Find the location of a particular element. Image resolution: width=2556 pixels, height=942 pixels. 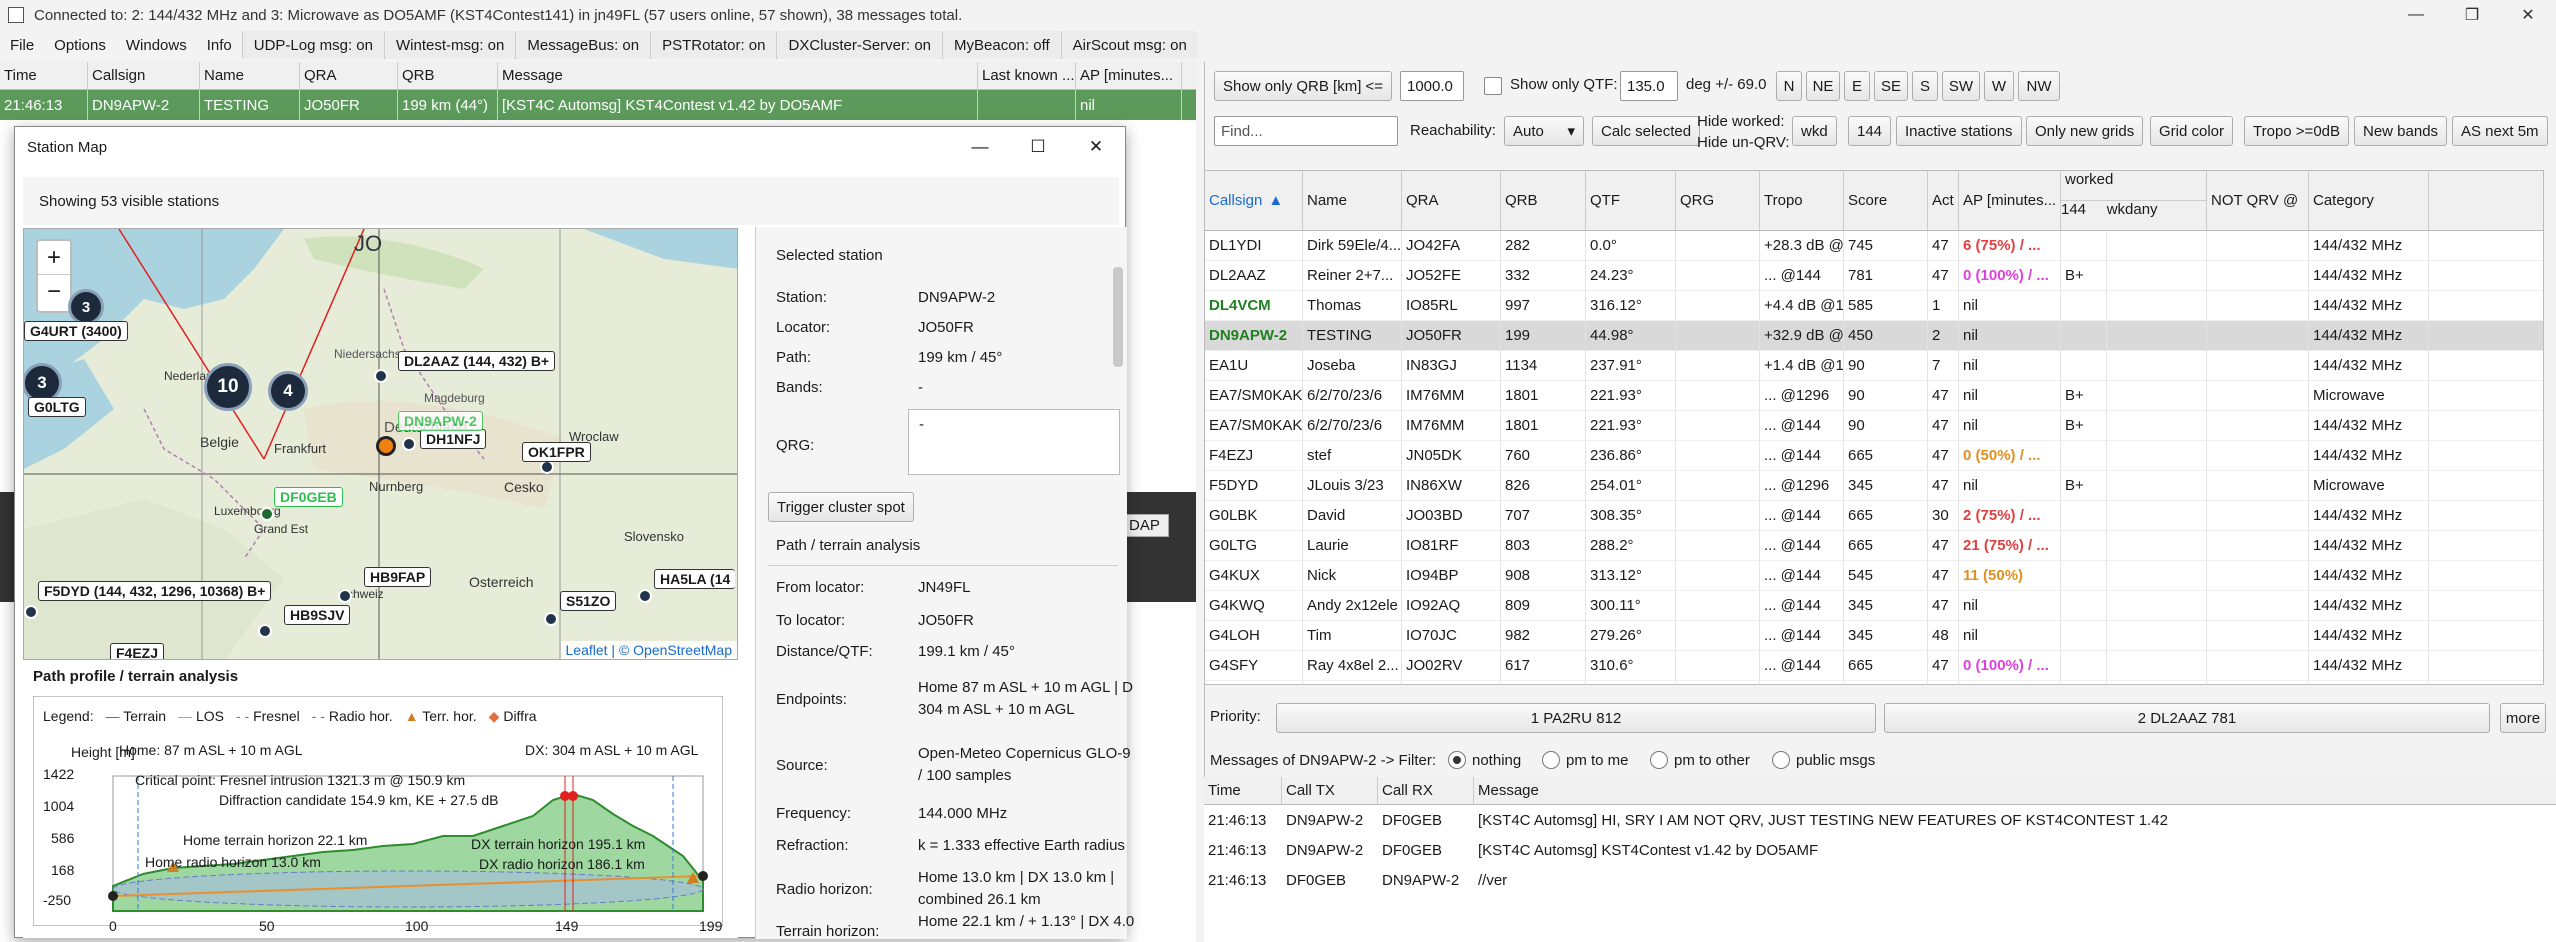

dir-ne-button: NE is located at coordinates (1823, 86).